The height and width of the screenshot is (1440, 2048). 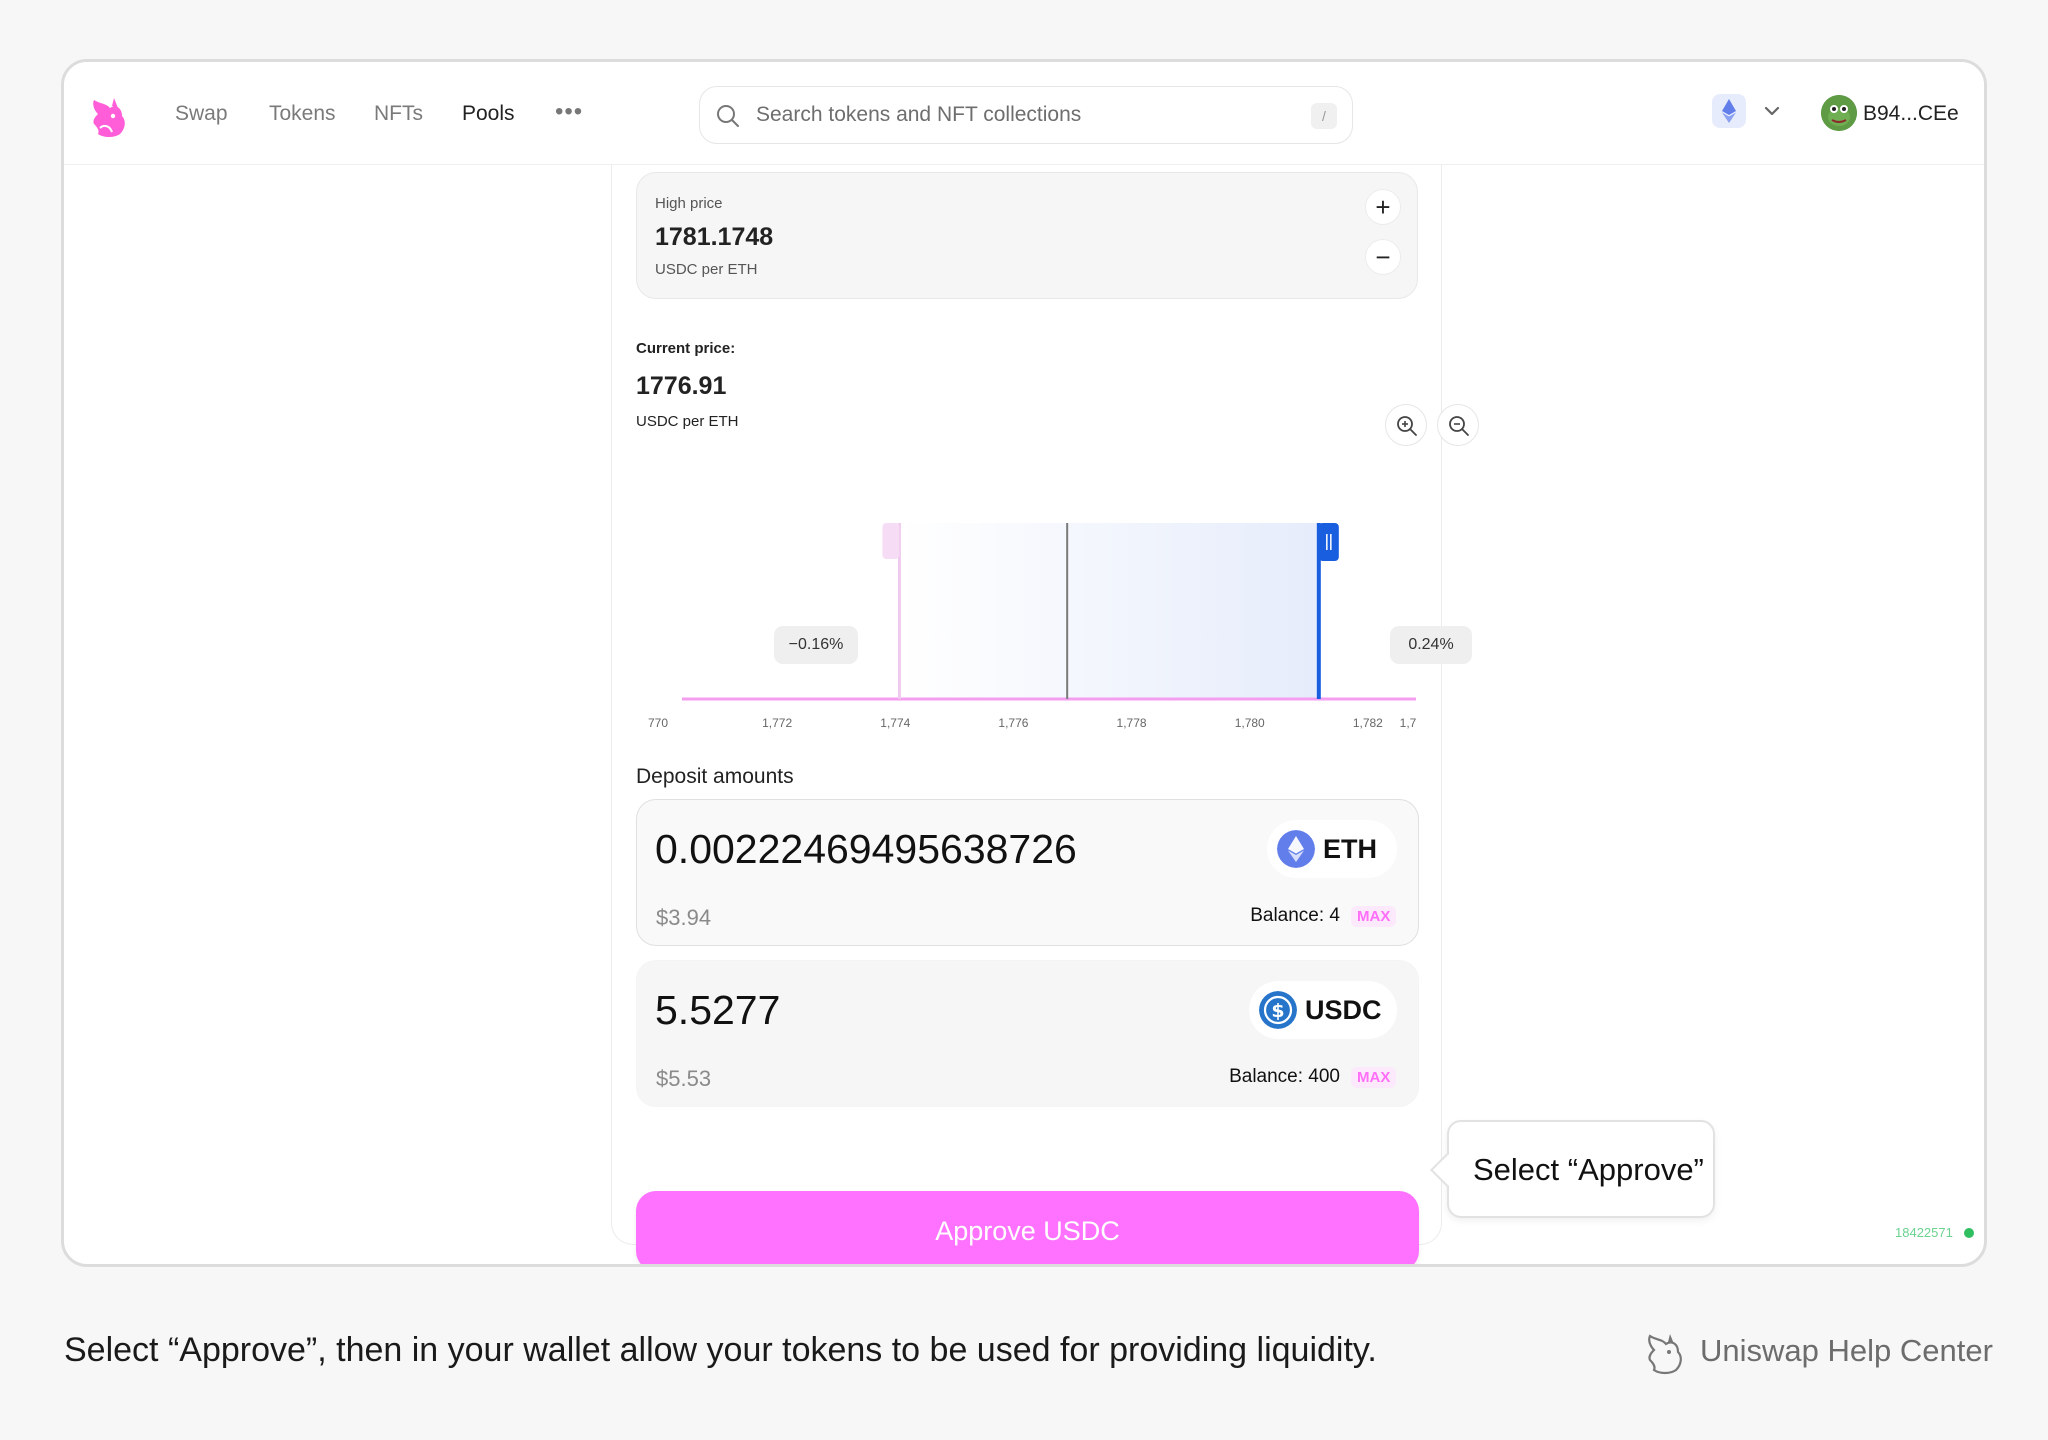 I want to click on range-high-handle, so click(x=1328, y=542).